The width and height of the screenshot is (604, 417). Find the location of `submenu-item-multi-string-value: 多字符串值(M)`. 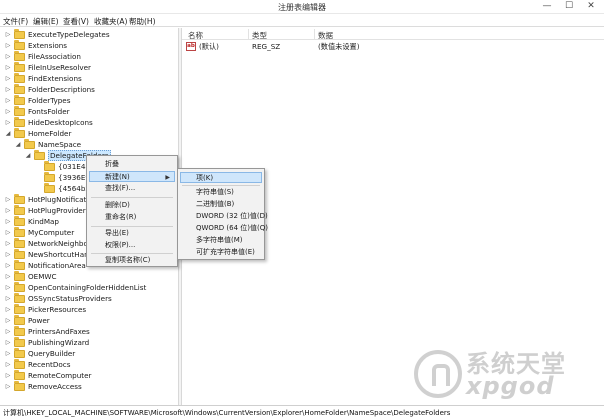

submenu-item-multi-string-value: 多字符串值(M) is located at coordinates (221, 240).